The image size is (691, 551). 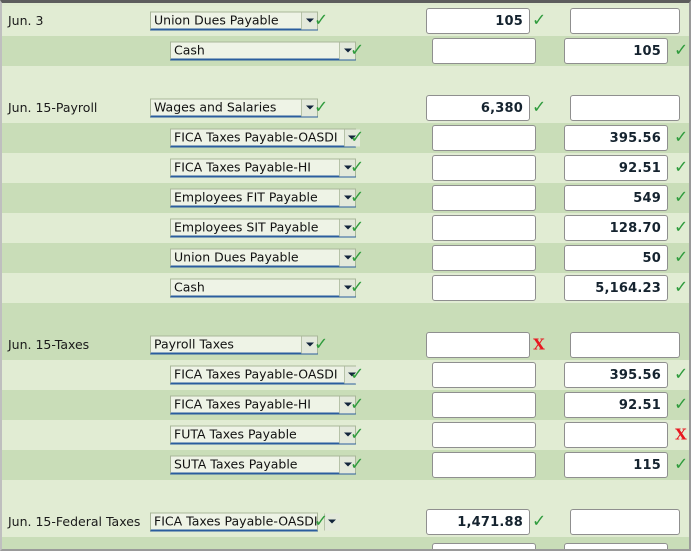 What do you see at coordinates (478, 108) in the screenshot?
I see `debit-amount-input: 6,380` at bounding box center [478, 108].